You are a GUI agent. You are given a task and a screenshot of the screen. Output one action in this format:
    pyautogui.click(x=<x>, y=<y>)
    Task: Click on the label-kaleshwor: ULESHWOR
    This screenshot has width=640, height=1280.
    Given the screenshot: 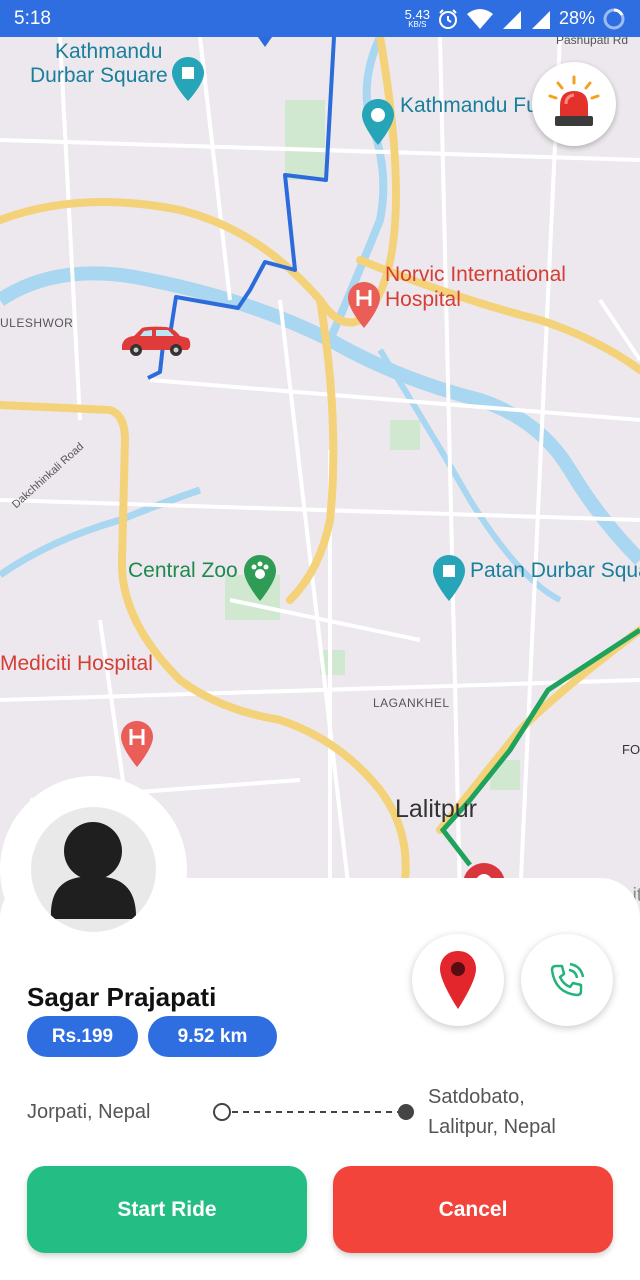 What is the action you would take?
    pyautogui.click(x=37, y=323)
    